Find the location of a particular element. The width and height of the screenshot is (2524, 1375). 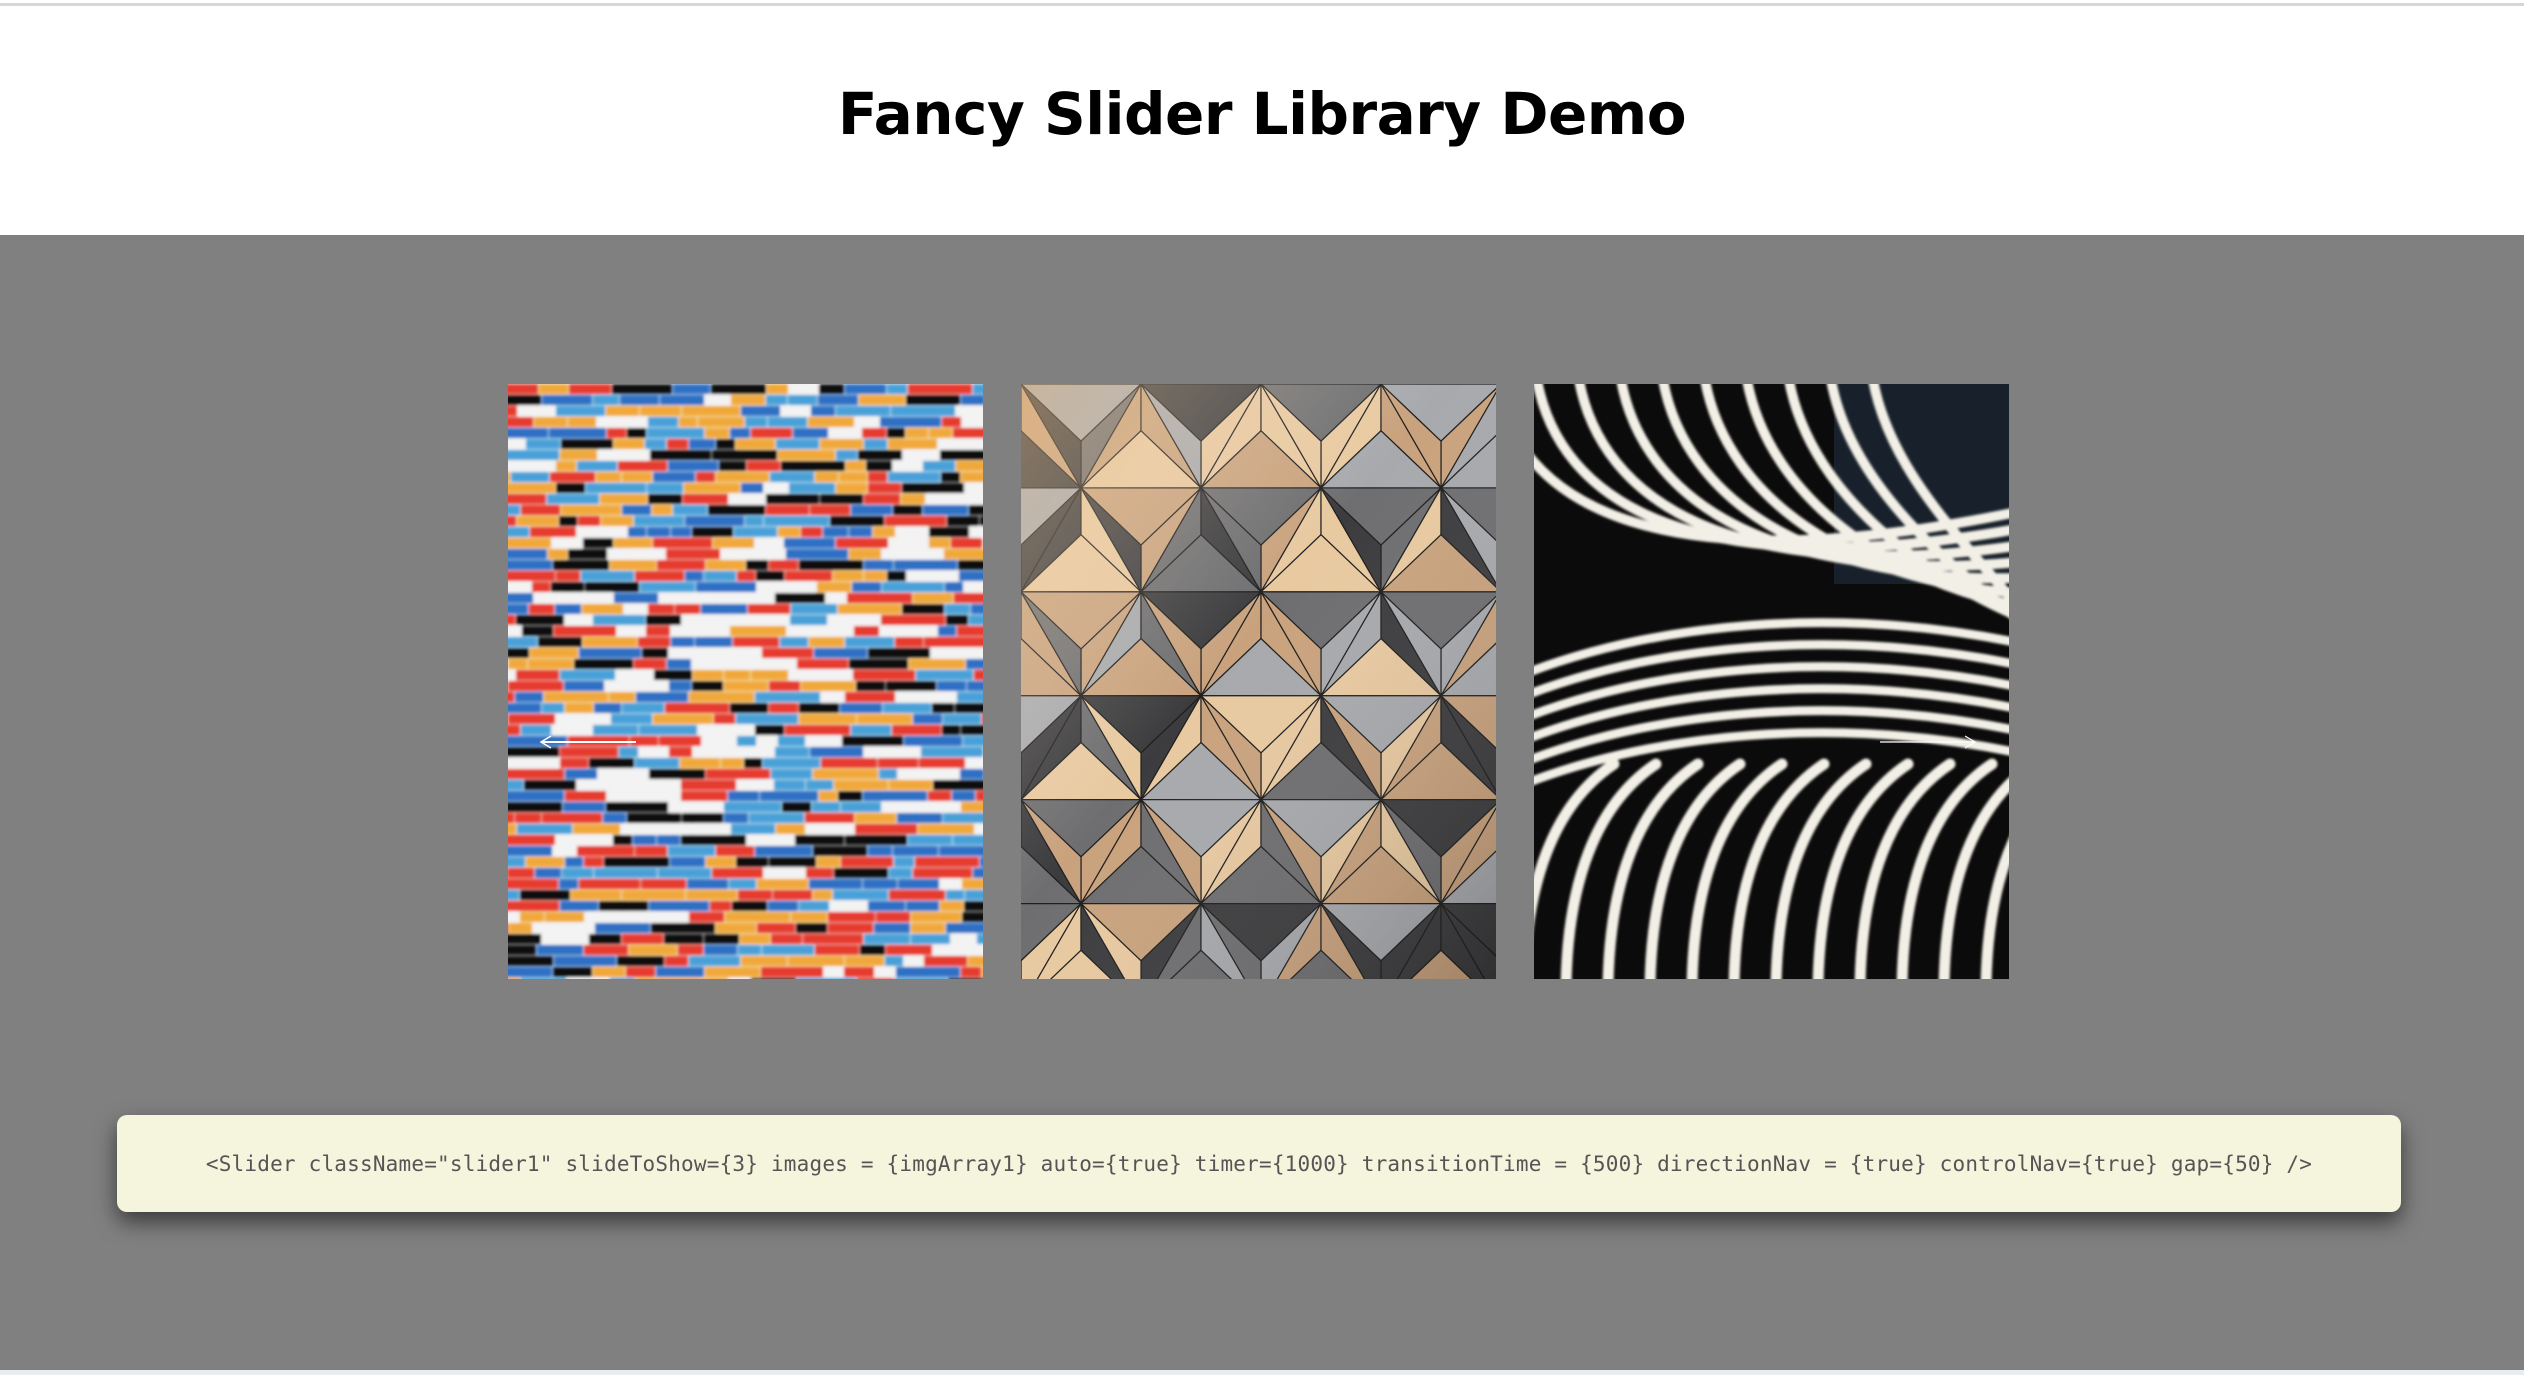

next-slide-button is located at coordinates (1928, 742).